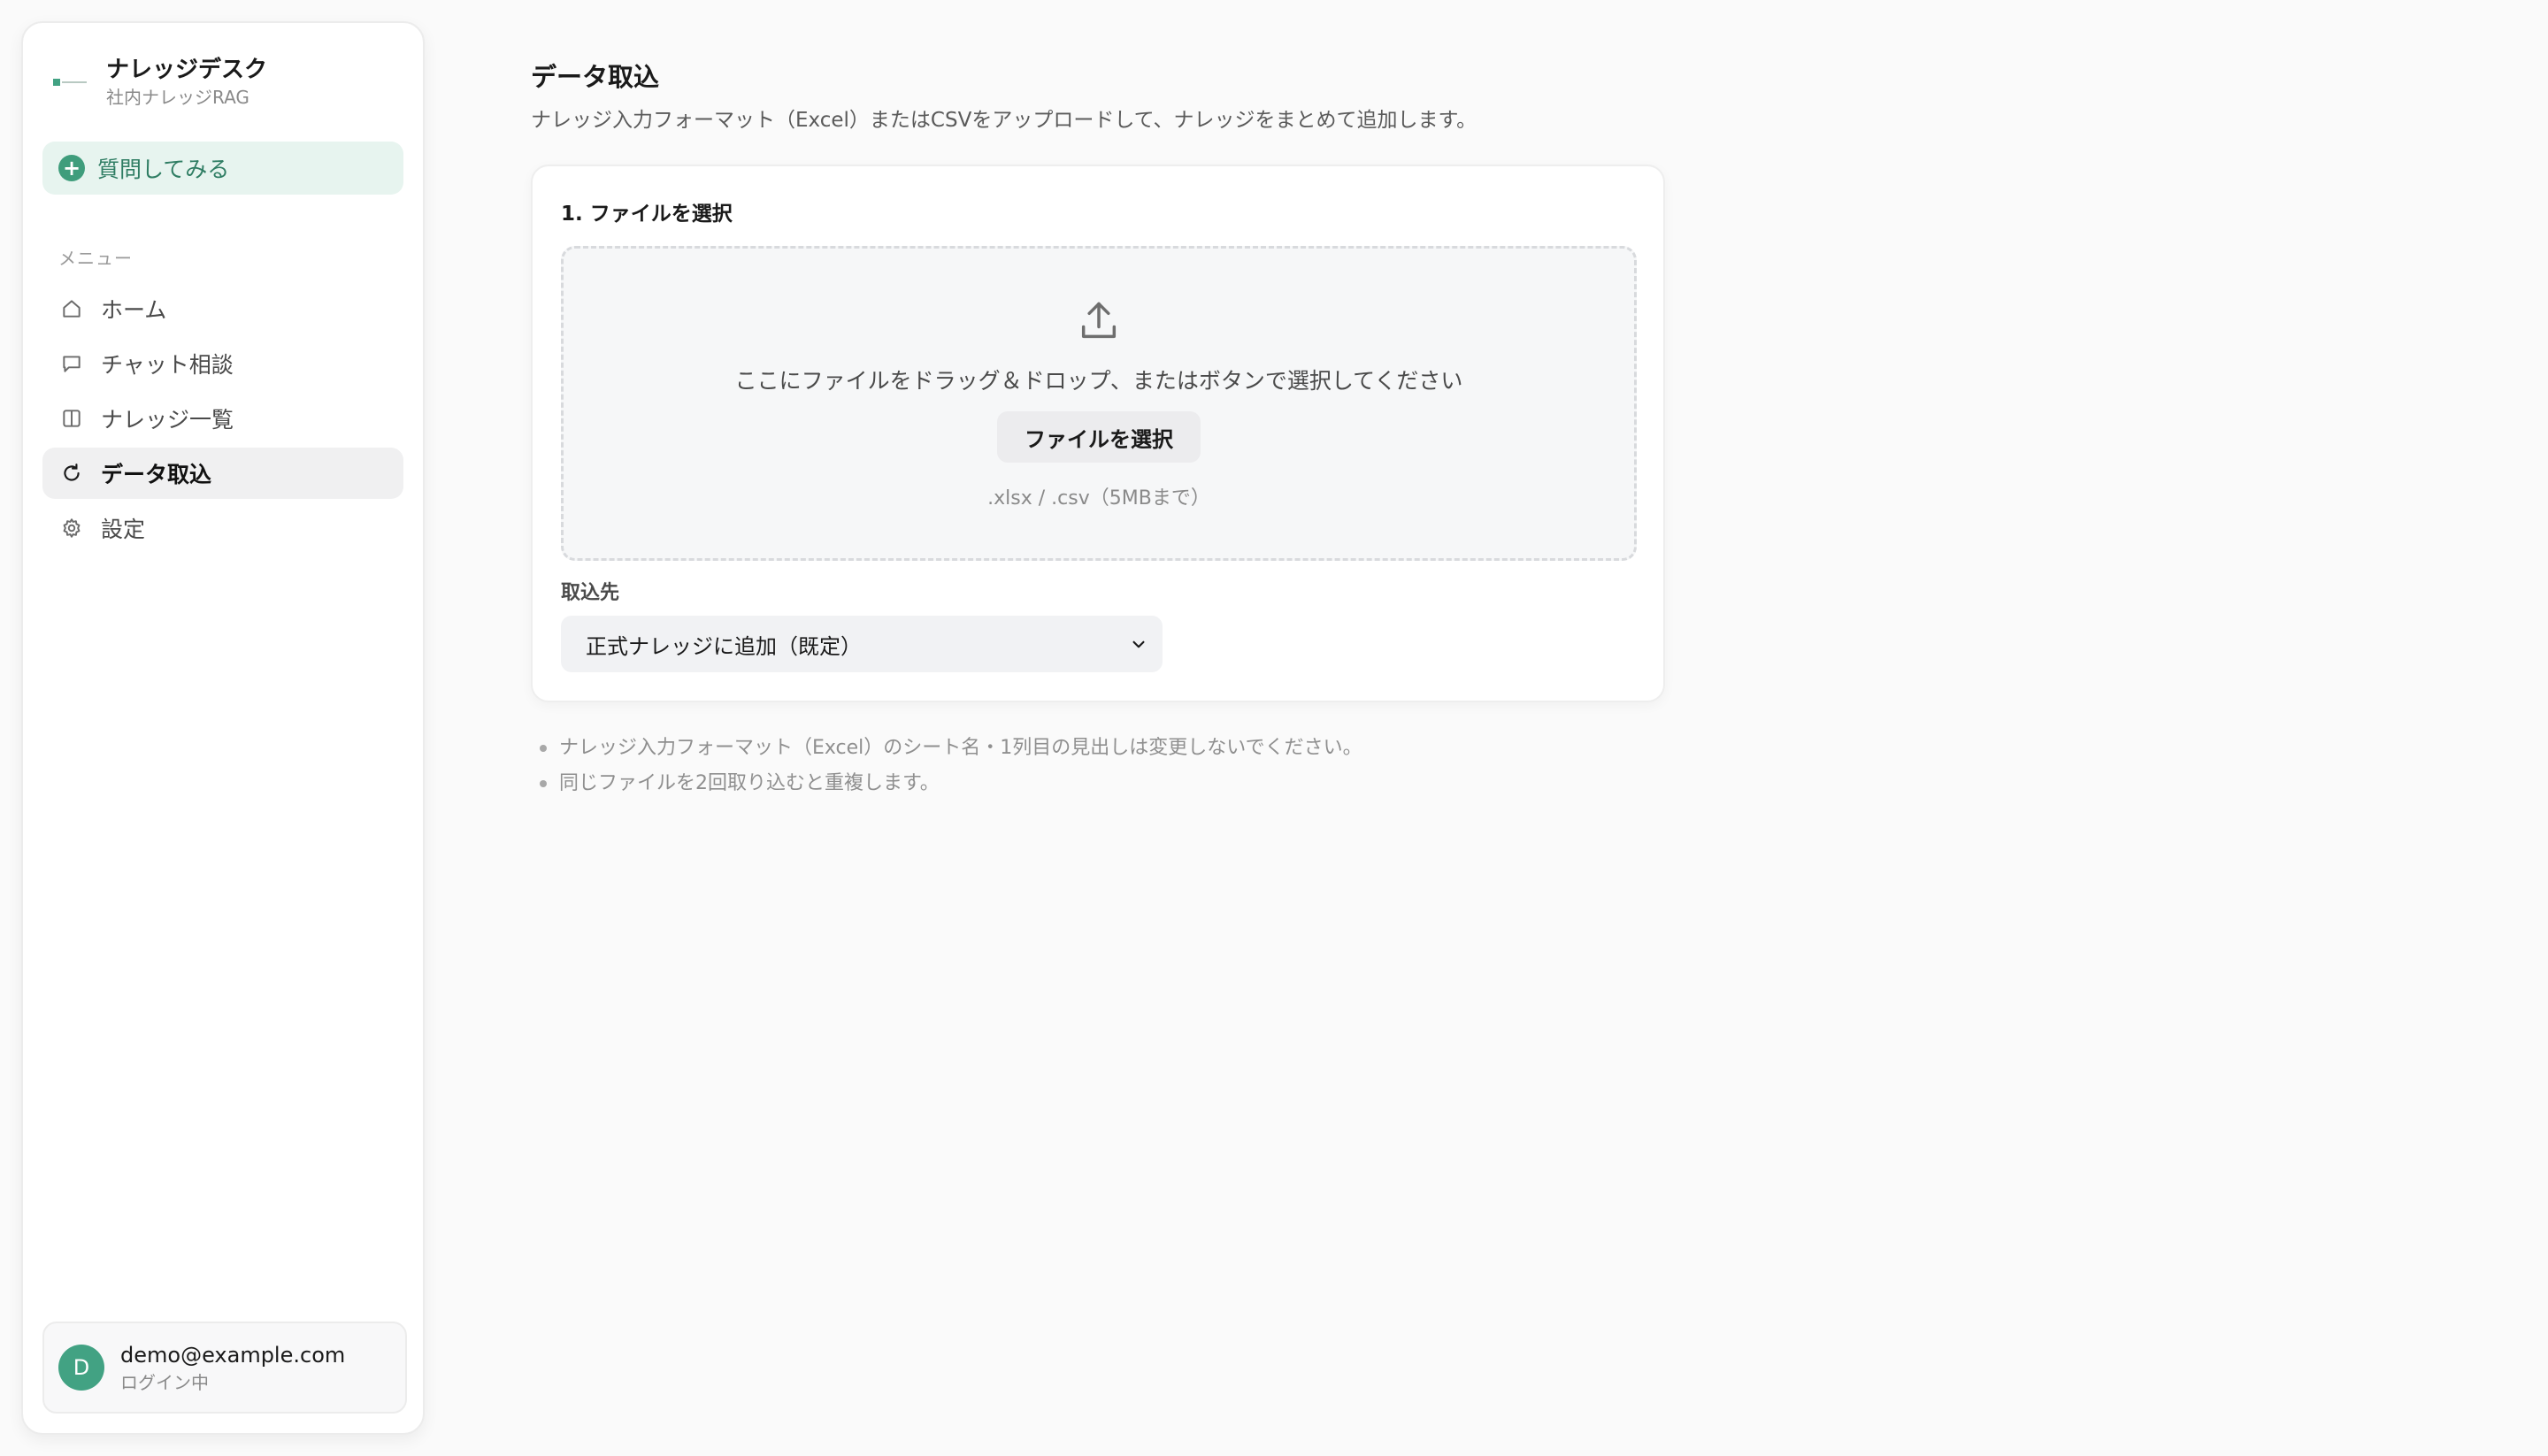  What do you see at coordinates (223, 308) in the screenshot?
I see `sidebar-item-home: ホーム` at bounding box center [223, 308].